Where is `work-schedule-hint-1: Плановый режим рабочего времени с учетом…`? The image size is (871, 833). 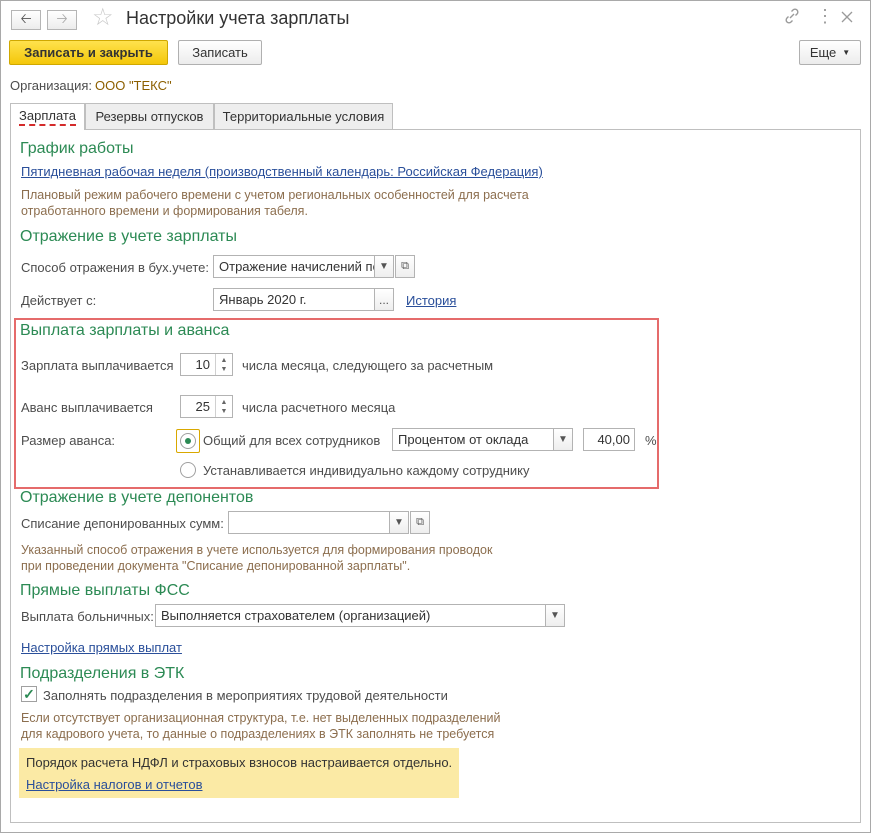 work-schedule-hint-1: Плановый режим рабочего времени с учетом… is located at coordinates (275, 195).